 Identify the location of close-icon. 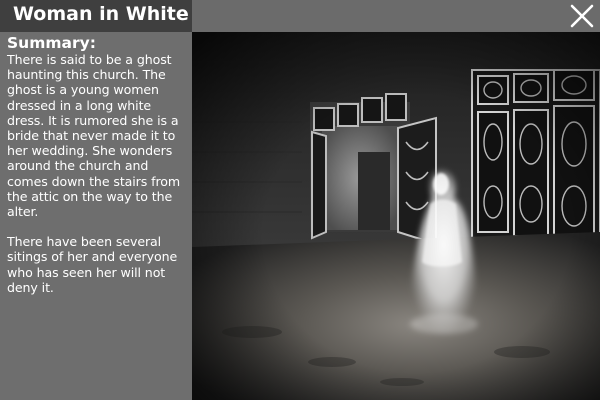
(582, 16).